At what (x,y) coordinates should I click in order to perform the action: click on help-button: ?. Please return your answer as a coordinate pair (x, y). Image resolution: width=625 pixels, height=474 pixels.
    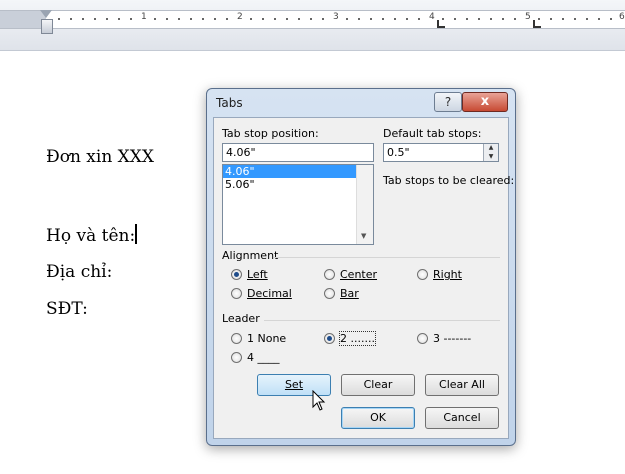
    Looking at the image, I should click on (448, 102).